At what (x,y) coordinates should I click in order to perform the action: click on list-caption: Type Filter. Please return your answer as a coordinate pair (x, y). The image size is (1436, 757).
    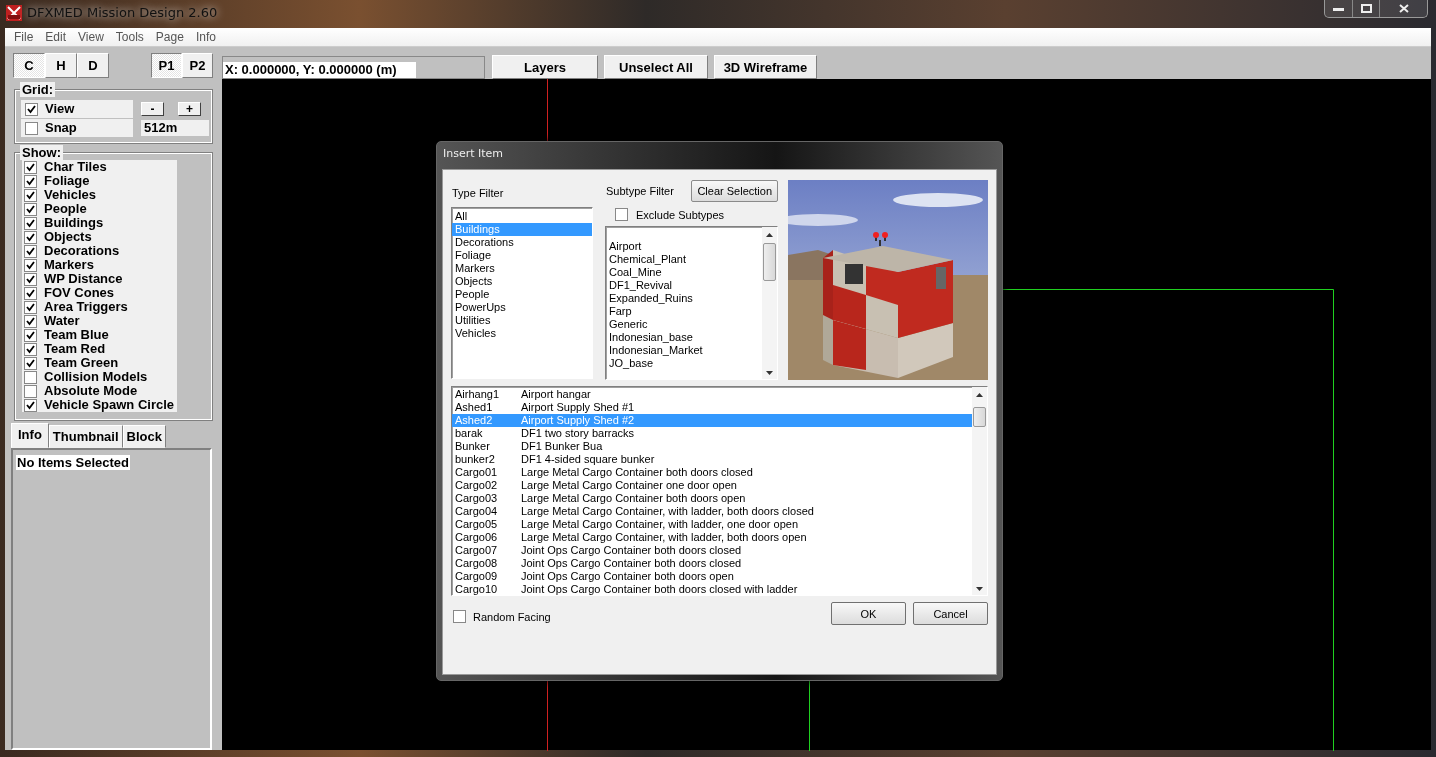
    Looking at the image, I should click on (478, 193).